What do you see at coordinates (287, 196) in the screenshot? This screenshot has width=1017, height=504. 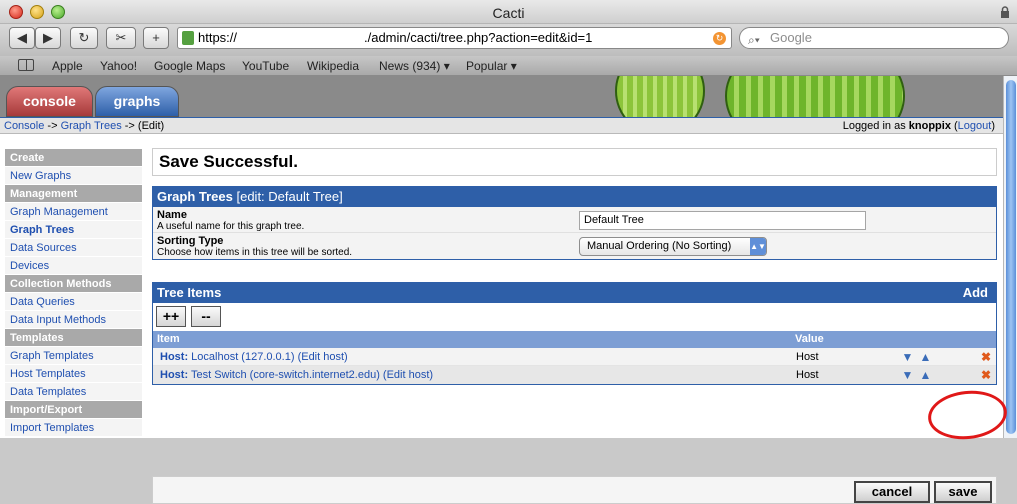 I see `graph-tree-panel-subtitle: [edit: Default Tree]` at bounding box center [287, 196].